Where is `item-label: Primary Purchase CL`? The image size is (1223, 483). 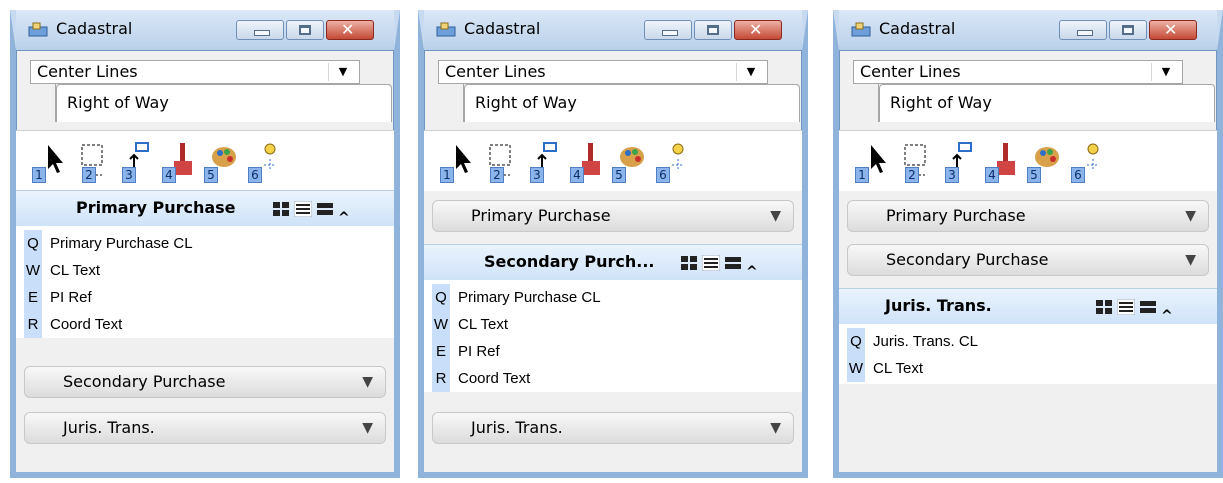 item-label: Primary Purchase CL is located at coordinates (121, 243).